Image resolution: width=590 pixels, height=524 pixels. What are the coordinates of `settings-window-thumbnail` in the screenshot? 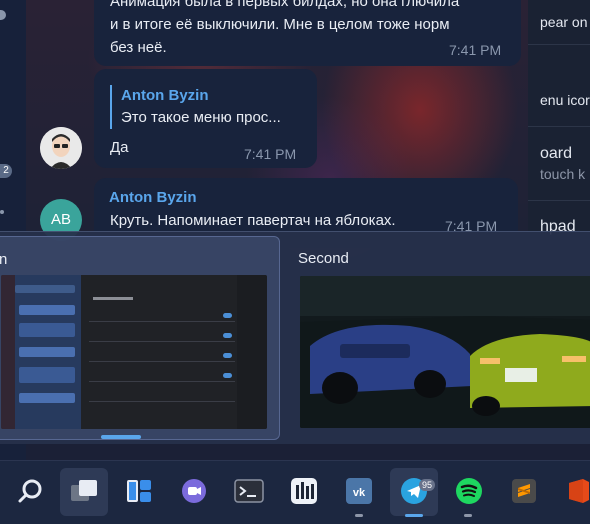 It's located at (134, 352).